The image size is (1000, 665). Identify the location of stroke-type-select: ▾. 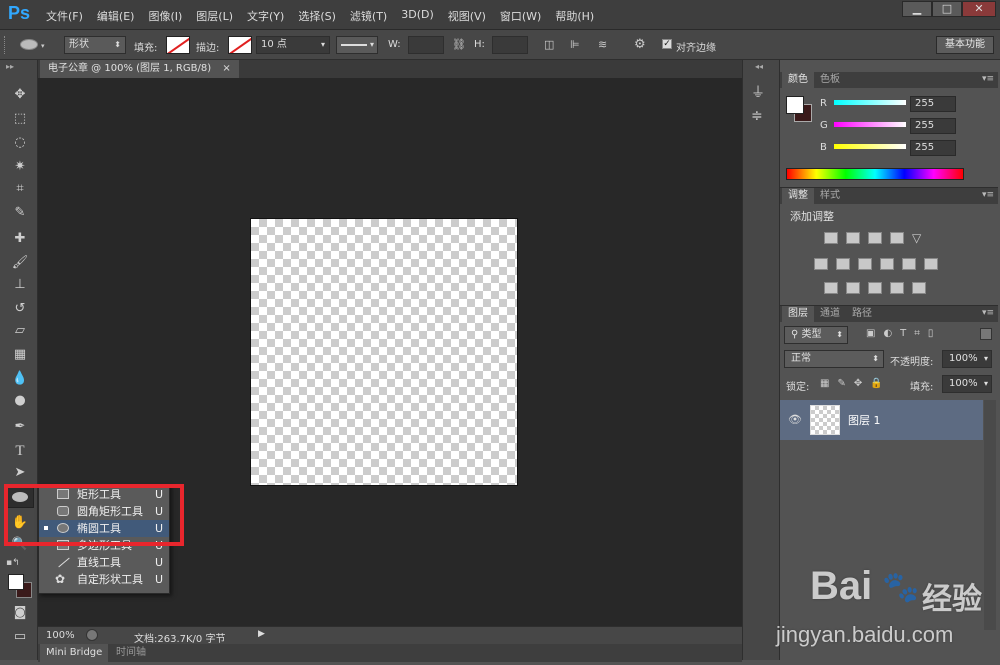
(357, 45).